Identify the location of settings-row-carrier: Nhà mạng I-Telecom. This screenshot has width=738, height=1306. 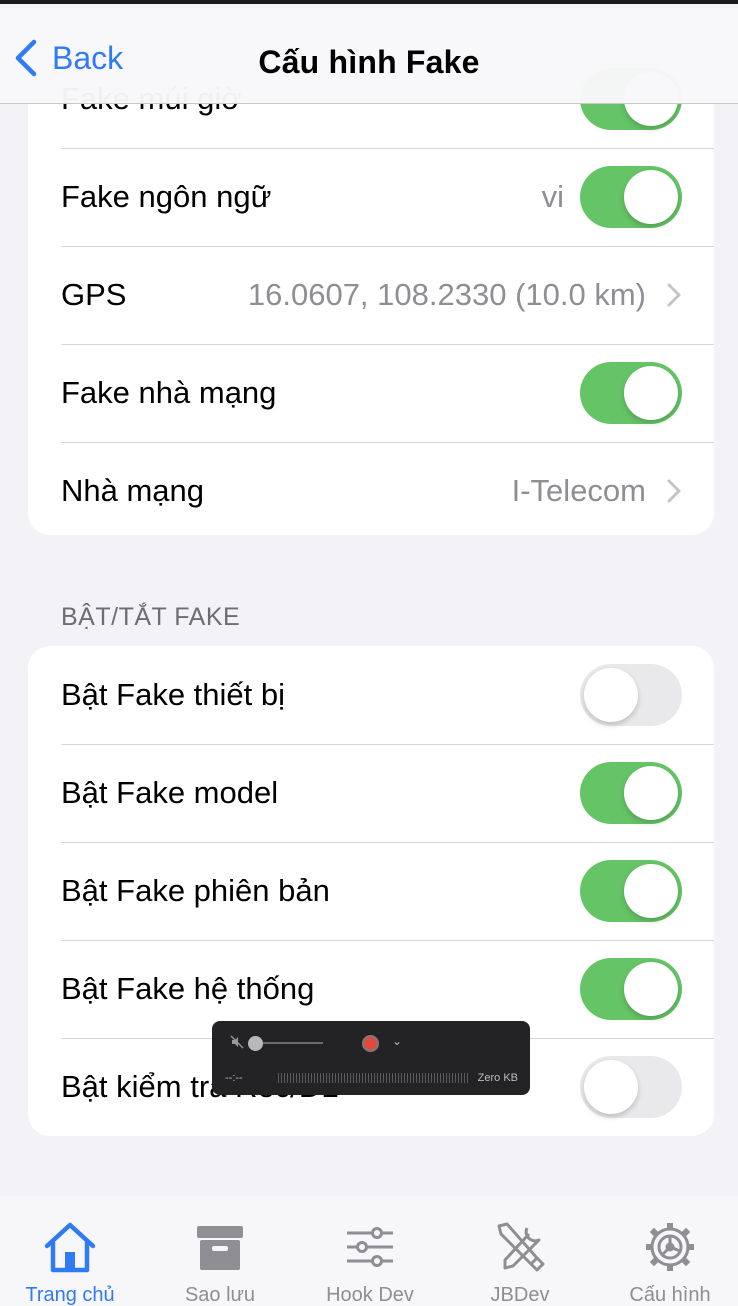
(371, 488).